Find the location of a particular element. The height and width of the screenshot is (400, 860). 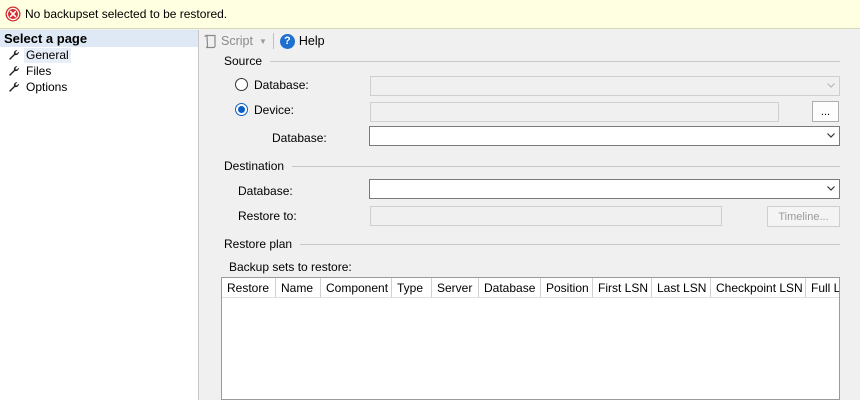

source-section-header: Source is located at coordinates (532, 61).